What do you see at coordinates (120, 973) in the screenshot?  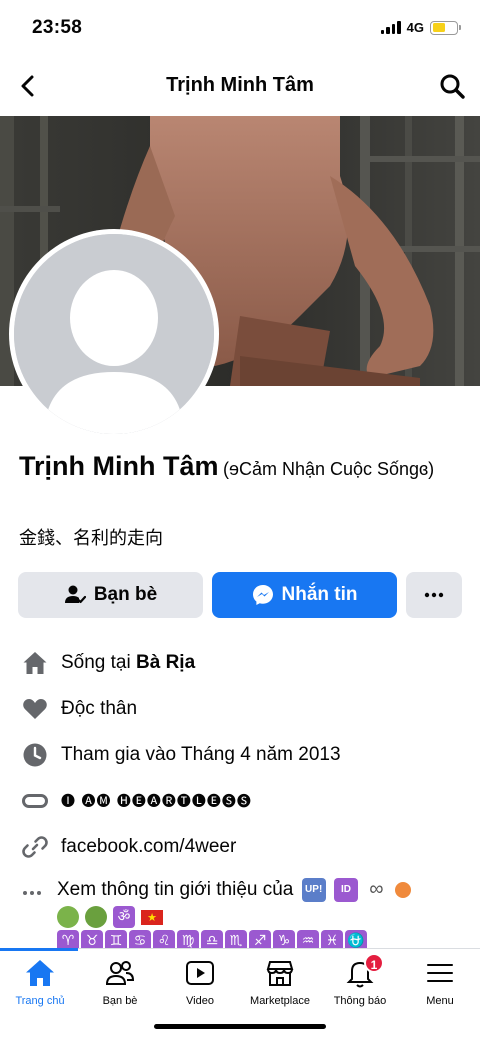 I see `friends-icon` at bounding box center [120, 973].